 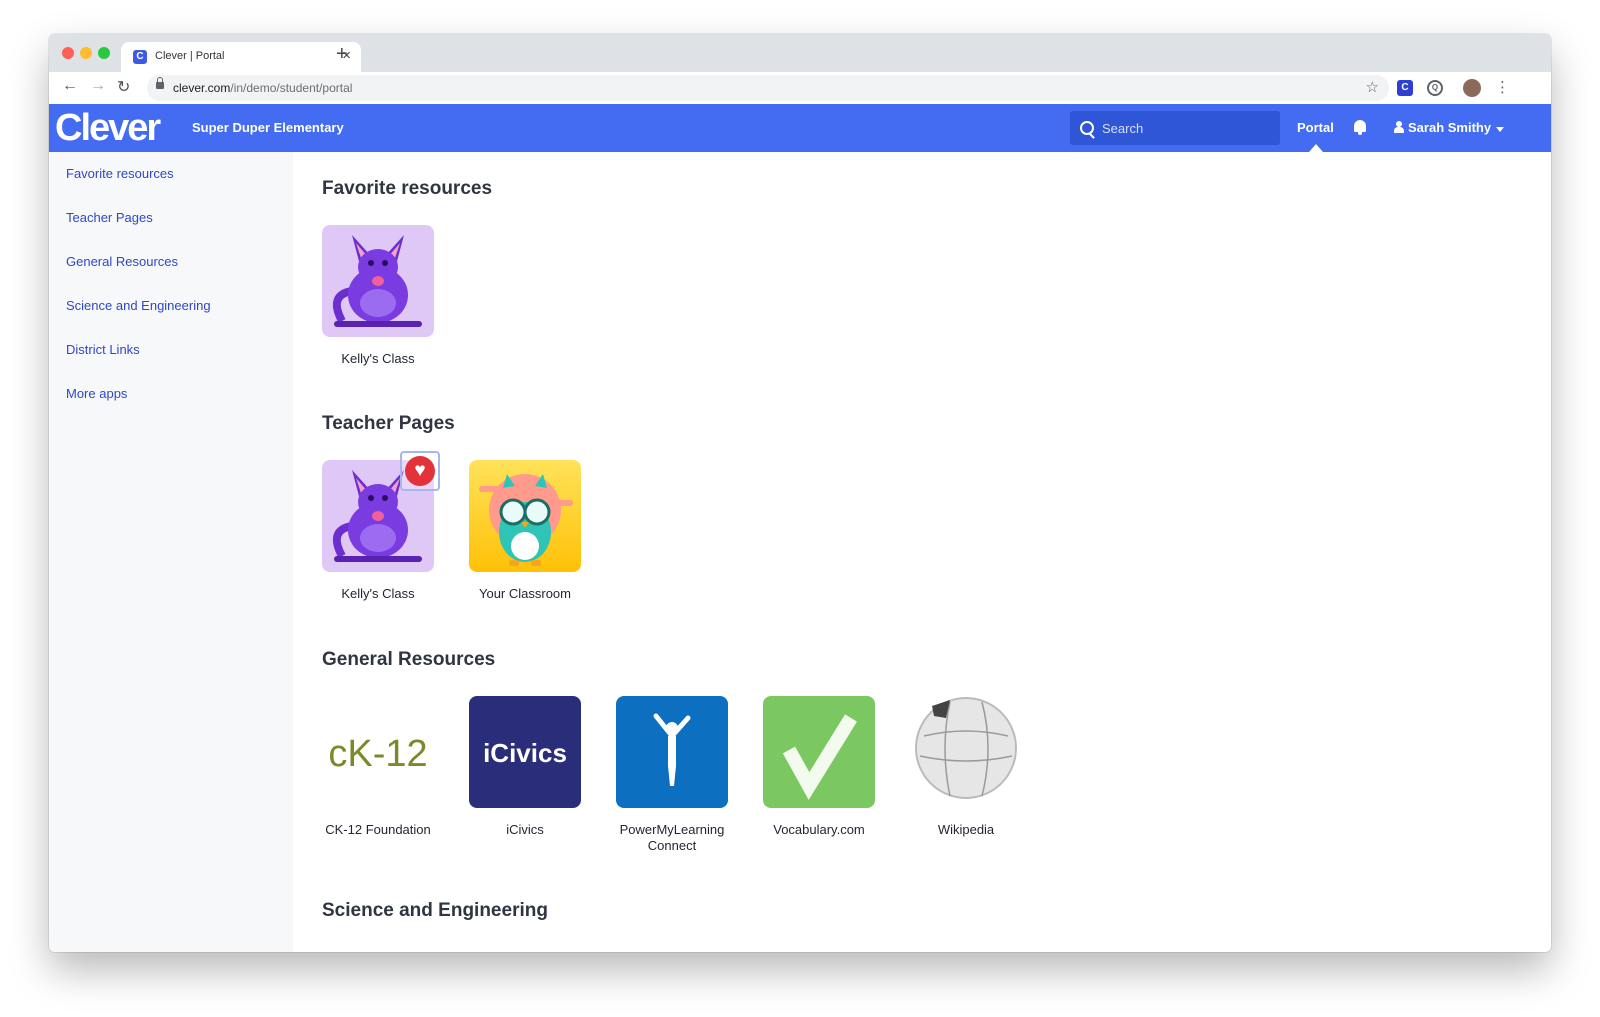 I want to click on clever-extension-icon: C, so click(x=1405, y=88).